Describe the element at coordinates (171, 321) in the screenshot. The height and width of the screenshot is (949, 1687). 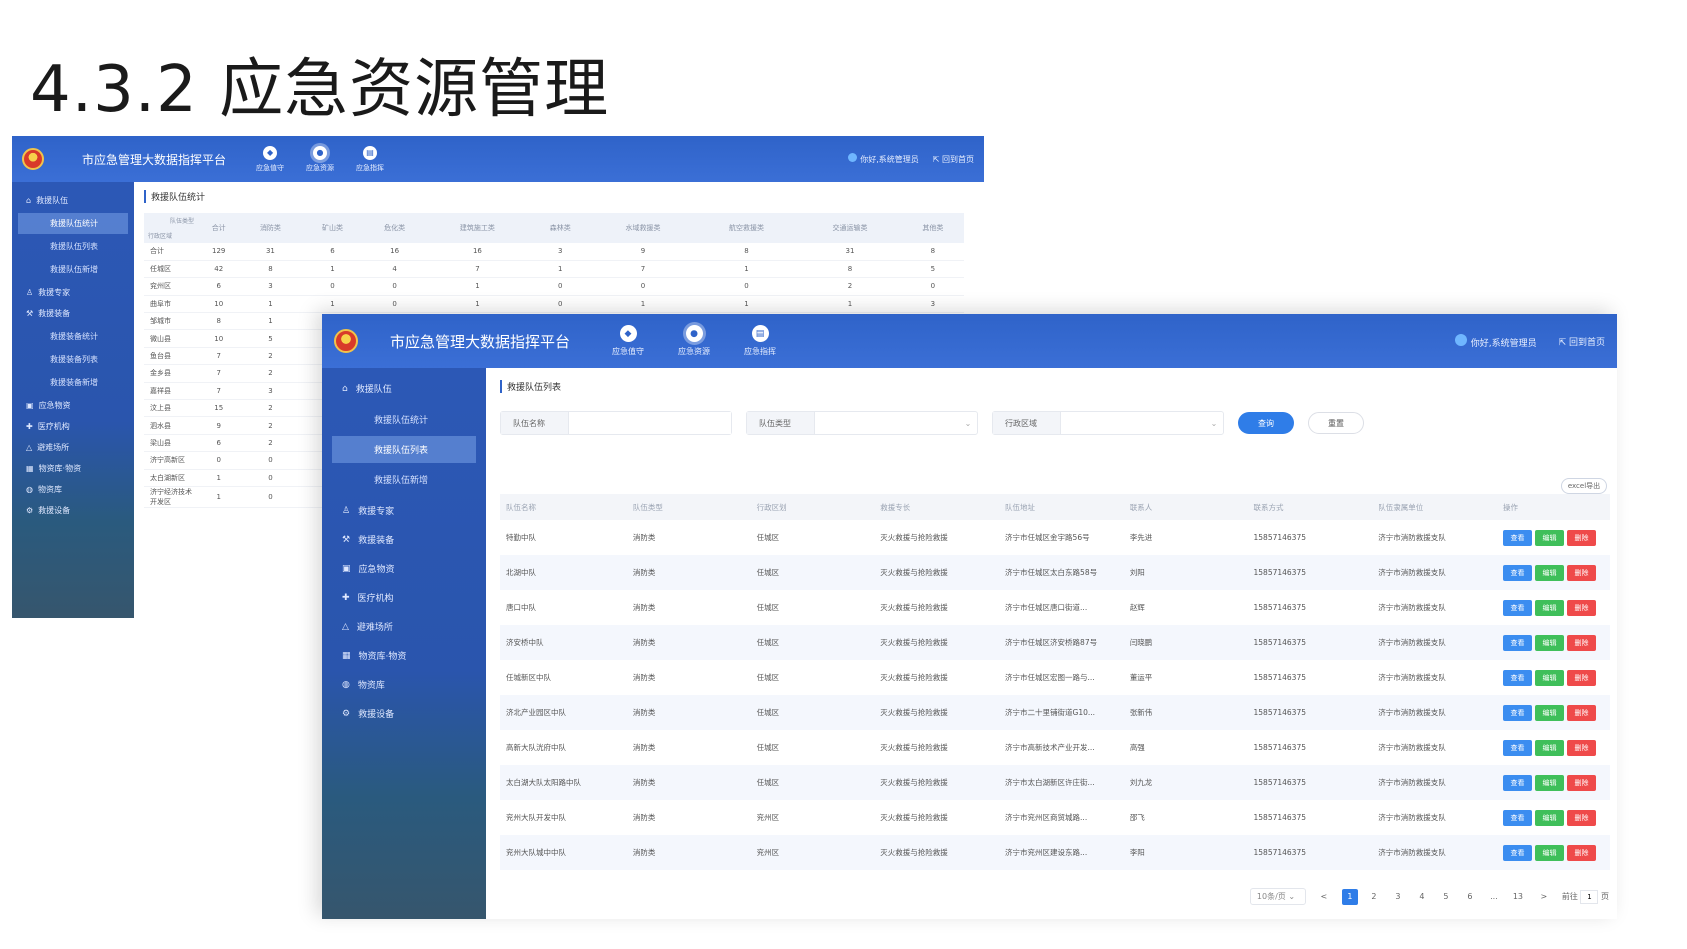
I see `area-cell: 邹城市` at that location.